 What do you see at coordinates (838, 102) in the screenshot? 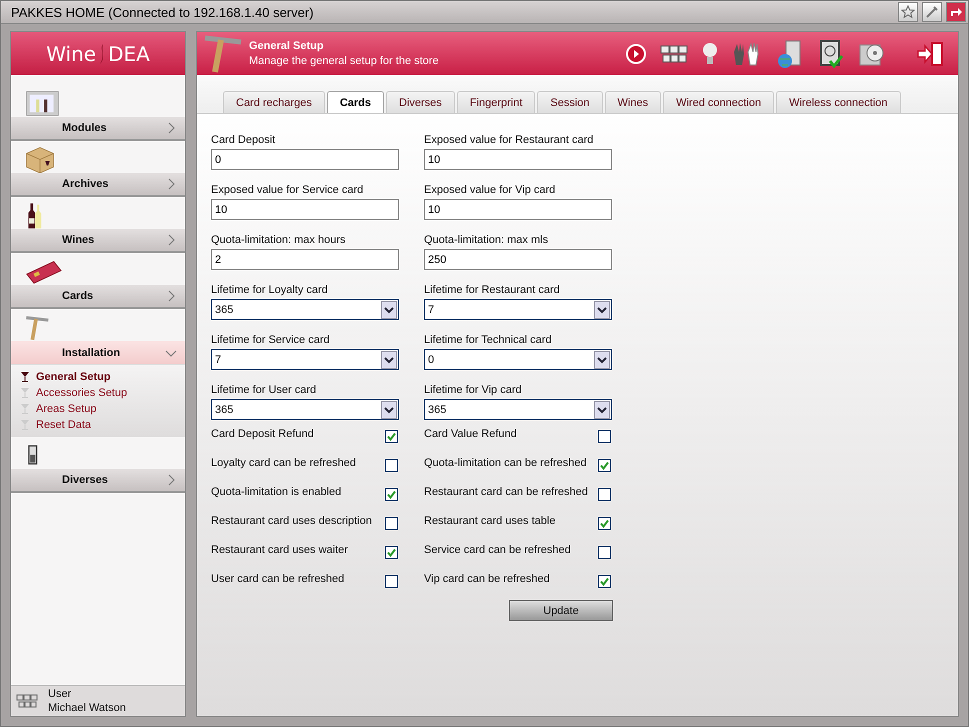
I see `tab: Wireless connection` at bounding box center [838, 102].